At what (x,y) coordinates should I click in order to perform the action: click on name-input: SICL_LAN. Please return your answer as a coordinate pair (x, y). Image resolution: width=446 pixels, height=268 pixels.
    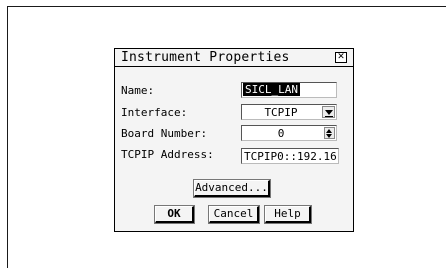
    Looking at the image, I should click on (289, 90).